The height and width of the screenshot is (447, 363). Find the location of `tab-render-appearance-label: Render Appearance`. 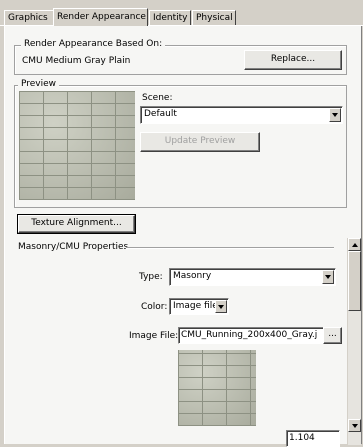

tab-render-appearance-label: Render Appearance is located at coordinates (101, 17).